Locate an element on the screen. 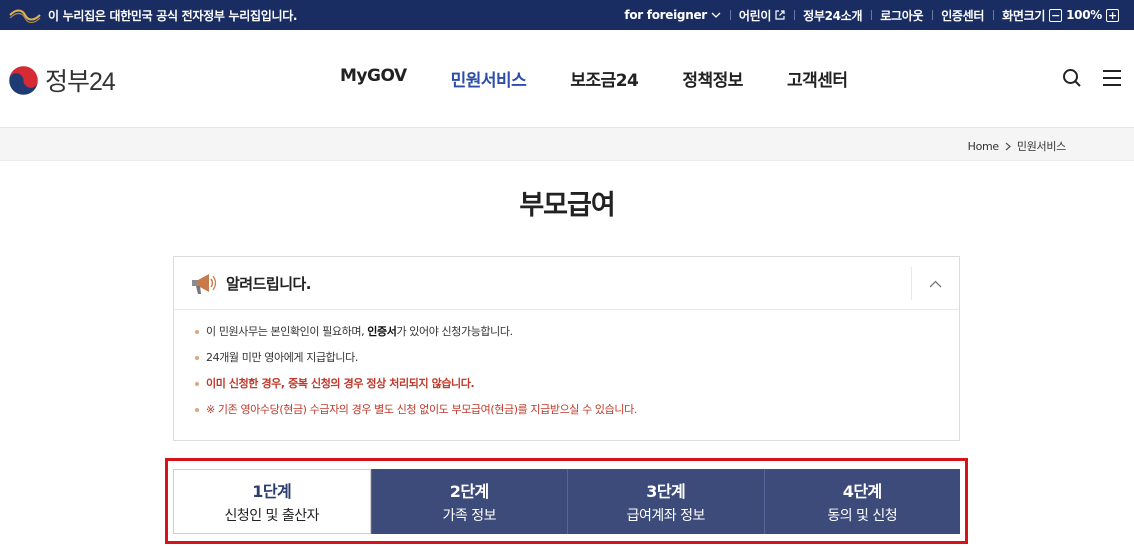  about-link: 정부24소개 is located at coordinates (832, 15).